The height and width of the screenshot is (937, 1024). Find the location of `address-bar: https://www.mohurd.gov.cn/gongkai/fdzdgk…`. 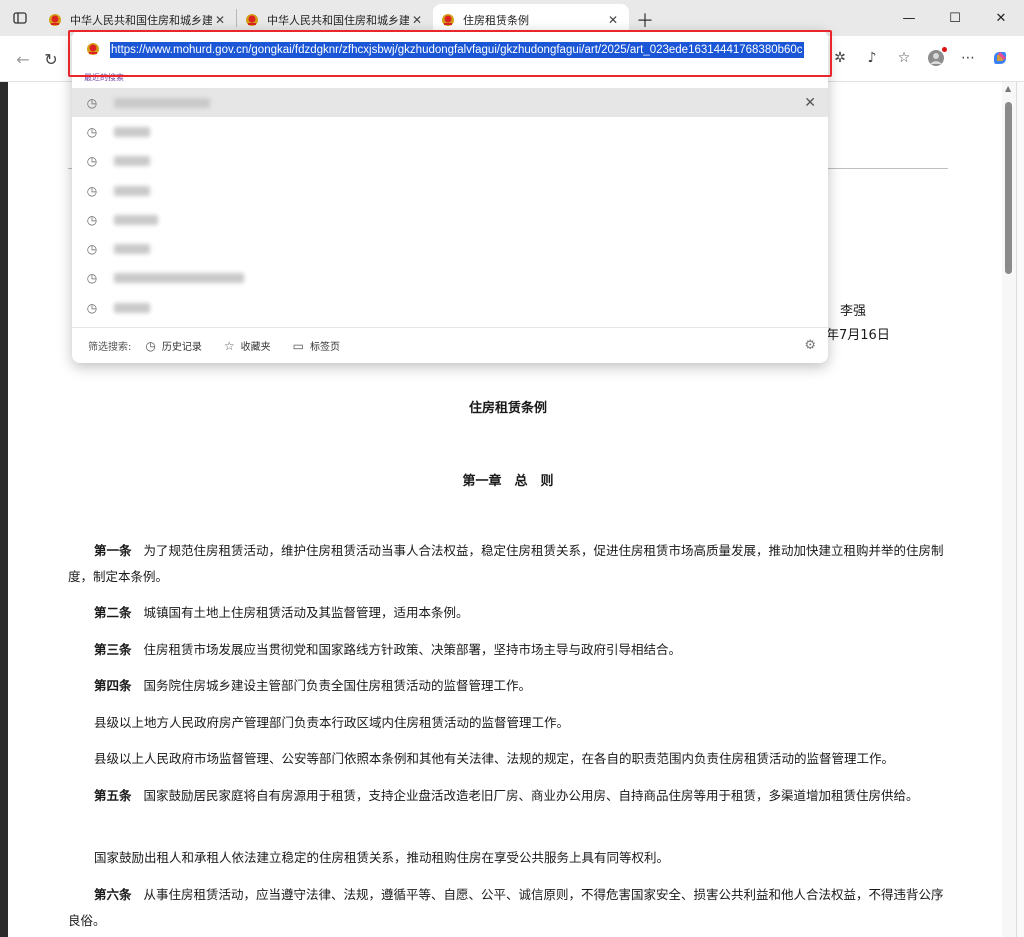

address-bar: https://www.mohurd.gov.cn/gongkai/fdzdgk… is located at coordinates (450, 50).